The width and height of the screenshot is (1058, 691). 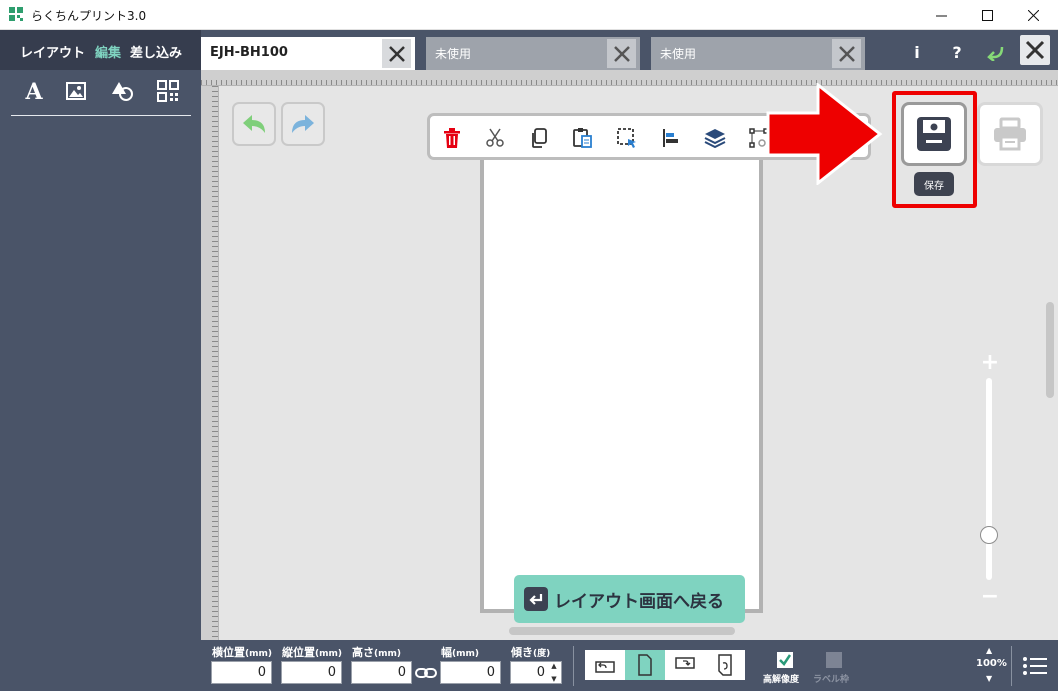 I want to click on sidebar-tools: A, so click(x=101, y=93).